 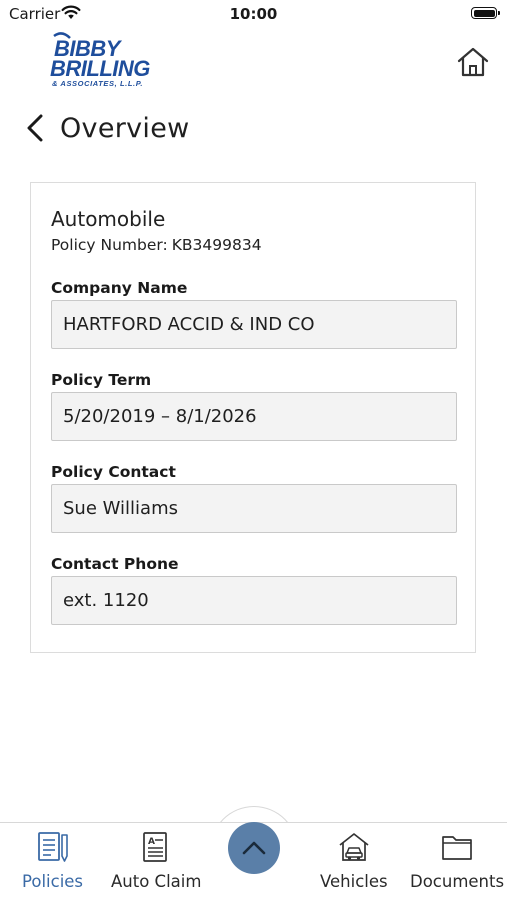 I want to click on expand-menu-button, so click(x=254, y=848).